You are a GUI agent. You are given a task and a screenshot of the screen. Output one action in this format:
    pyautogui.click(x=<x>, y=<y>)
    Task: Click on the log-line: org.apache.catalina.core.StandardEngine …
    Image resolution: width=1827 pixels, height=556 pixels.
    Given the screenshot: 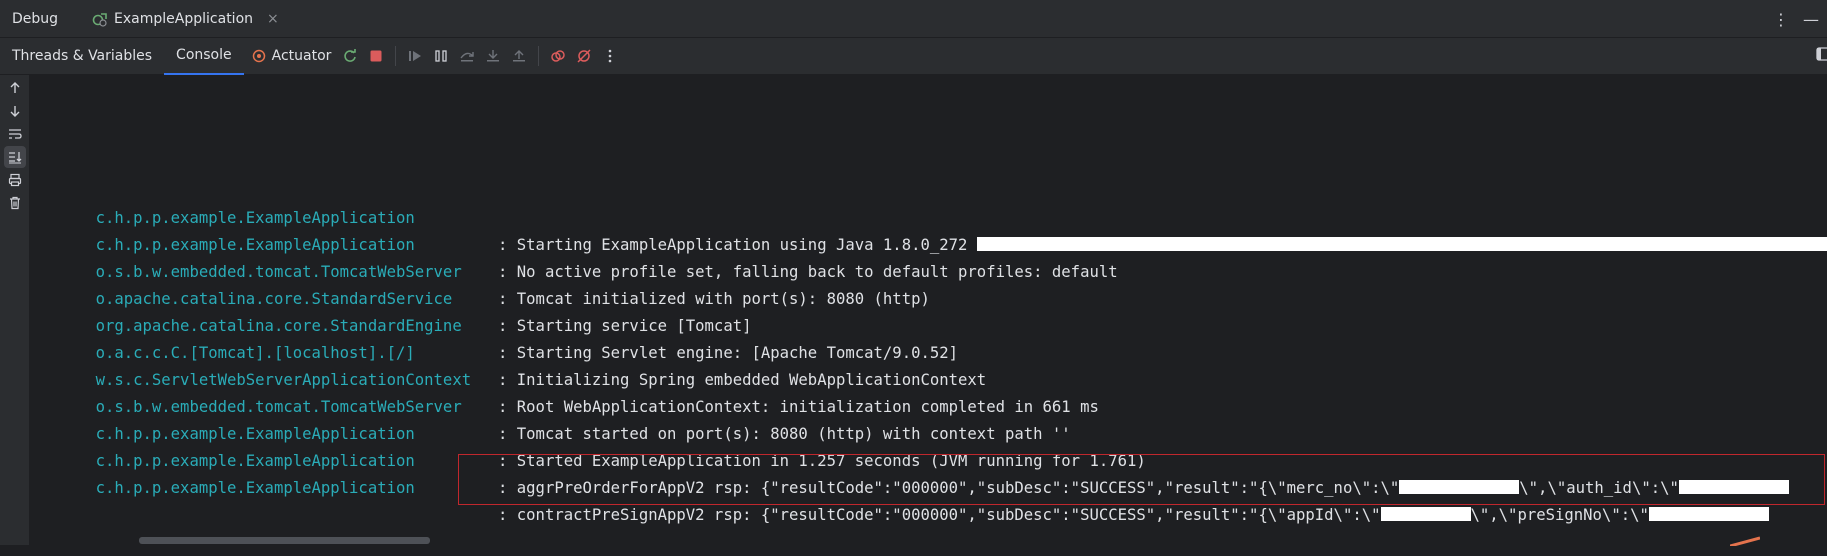 What is the action you would take?
    pyautogui.click(x=508, y=324)
    